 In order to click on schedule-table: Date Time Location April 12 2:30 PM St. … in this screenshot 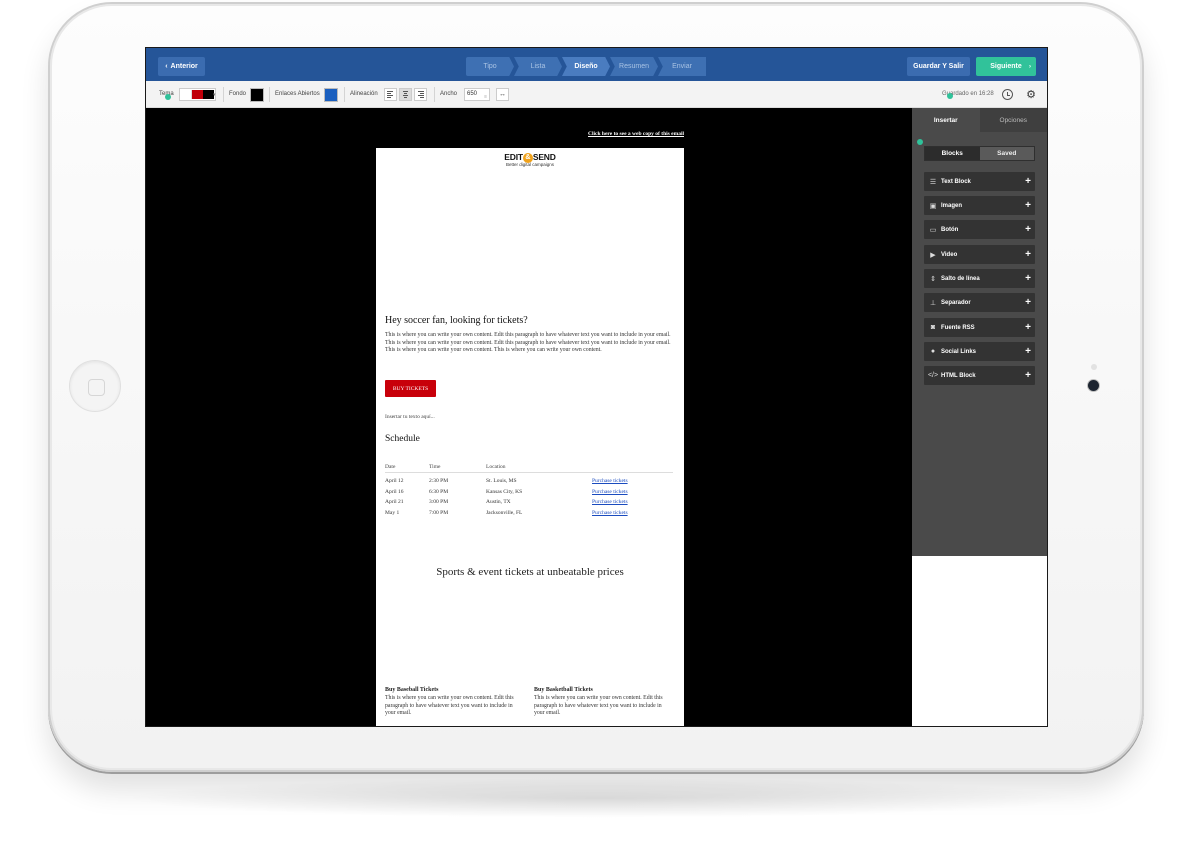, I will do `click(529, 489)`.